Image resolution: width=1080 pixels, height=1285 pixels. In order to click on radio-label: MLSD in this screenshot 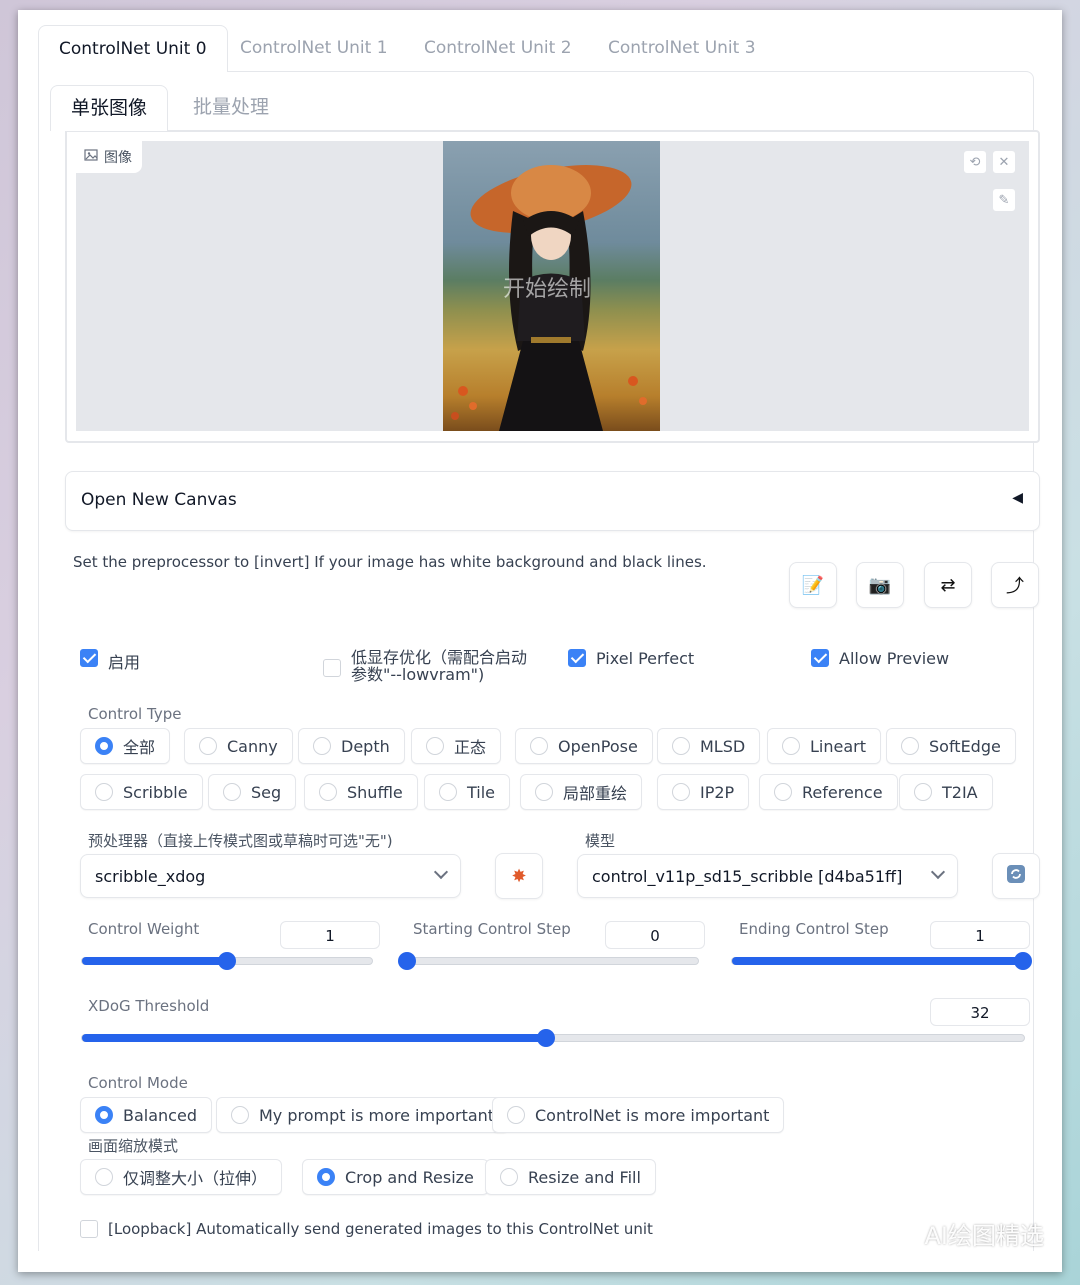, I will do `click(723, 746)`.